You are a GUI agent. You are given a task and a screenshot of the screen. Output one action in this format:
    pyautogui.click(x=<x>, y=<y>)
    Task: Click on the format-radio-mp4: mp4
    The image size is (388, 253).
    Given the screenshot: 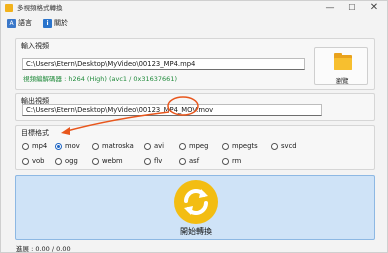 What is the action you would take?
    pyautogui.click(x=34, y=146)
    